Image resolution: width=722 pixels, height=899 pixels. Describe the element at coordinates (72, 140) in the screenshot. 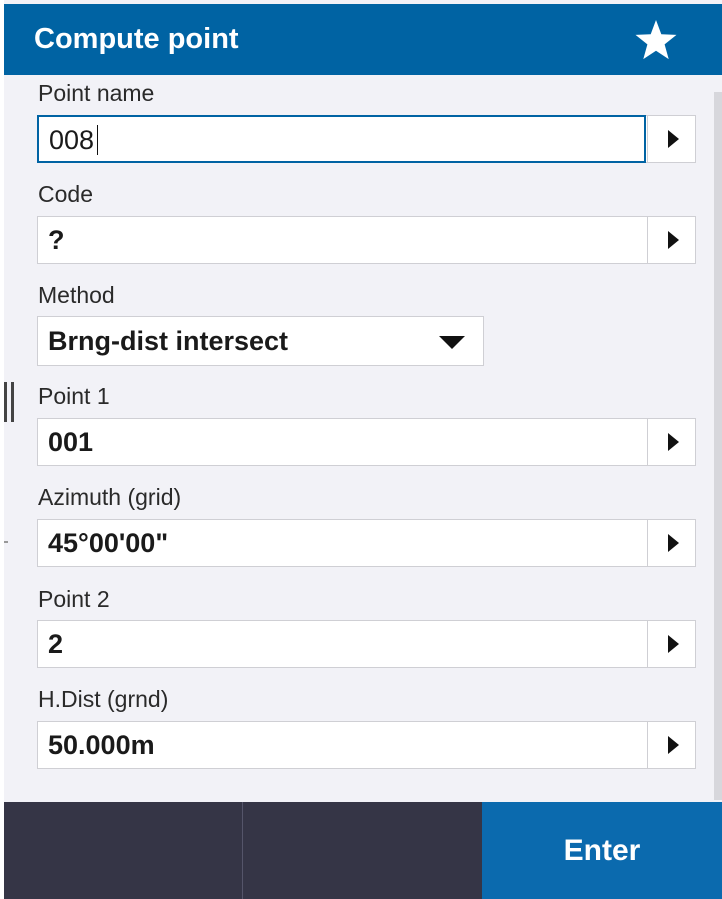

I see `point-name-value: 008` at that location.